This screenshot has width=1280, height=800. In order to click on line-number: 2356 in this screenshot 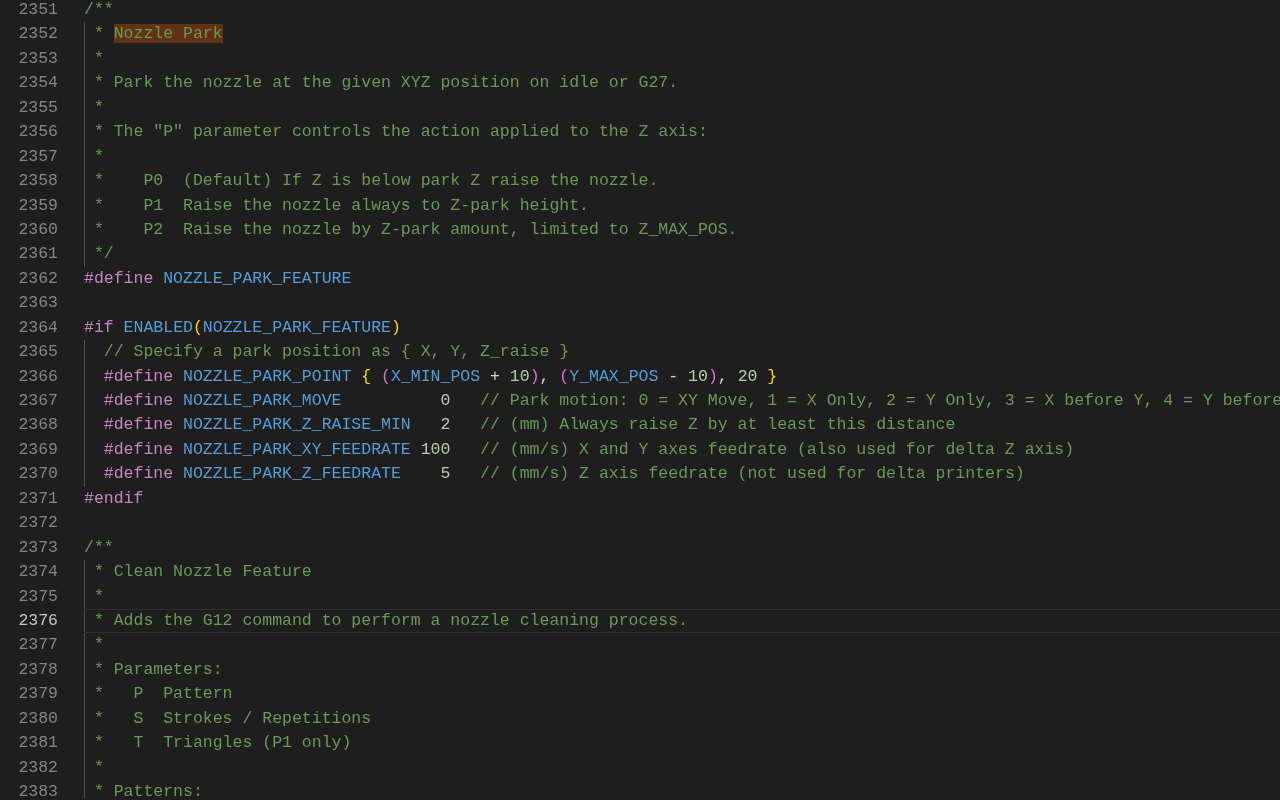, I will do `click(37, 132)`.